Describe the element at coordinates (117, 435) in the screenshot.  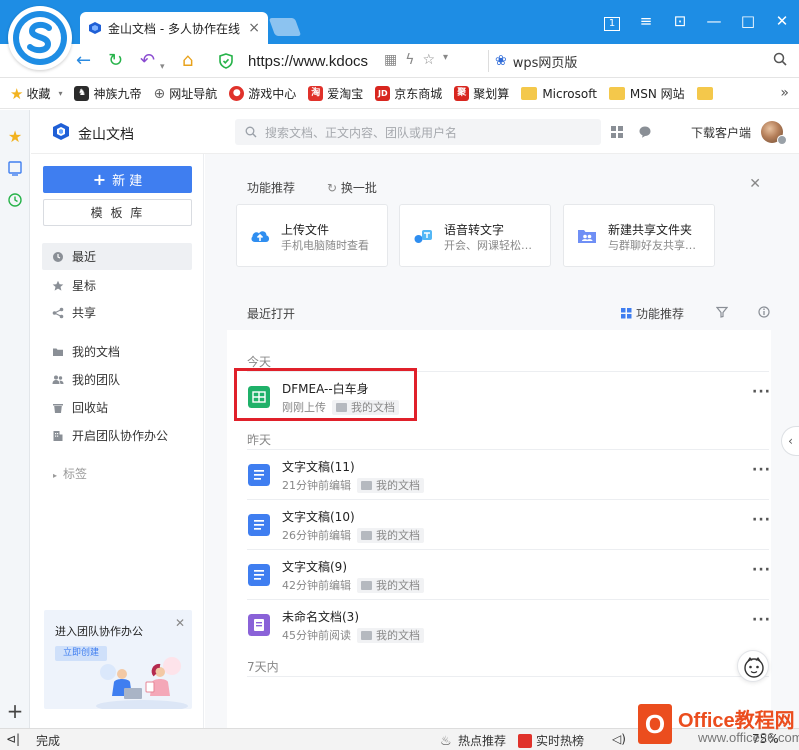
I see `sidebar-item-team-office: 开启团队协作办公` at that location.